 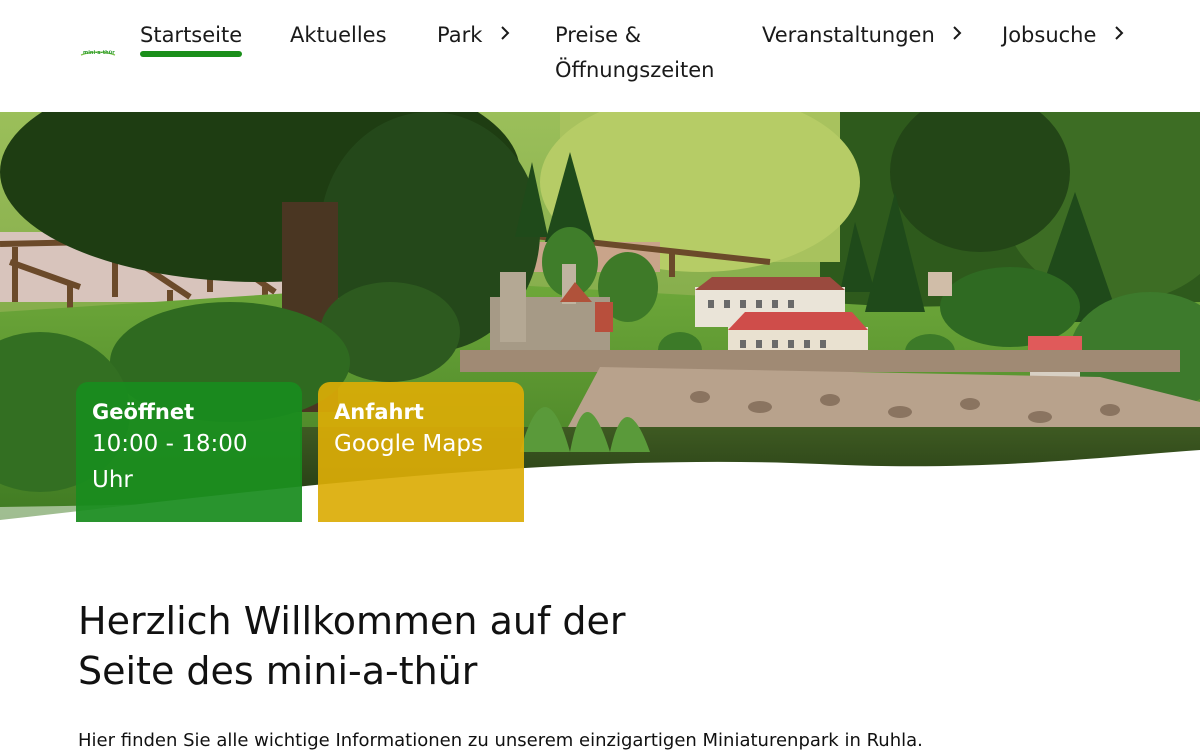 I want to click on directions-title: Anfahrt, so click(x=379, y=412).